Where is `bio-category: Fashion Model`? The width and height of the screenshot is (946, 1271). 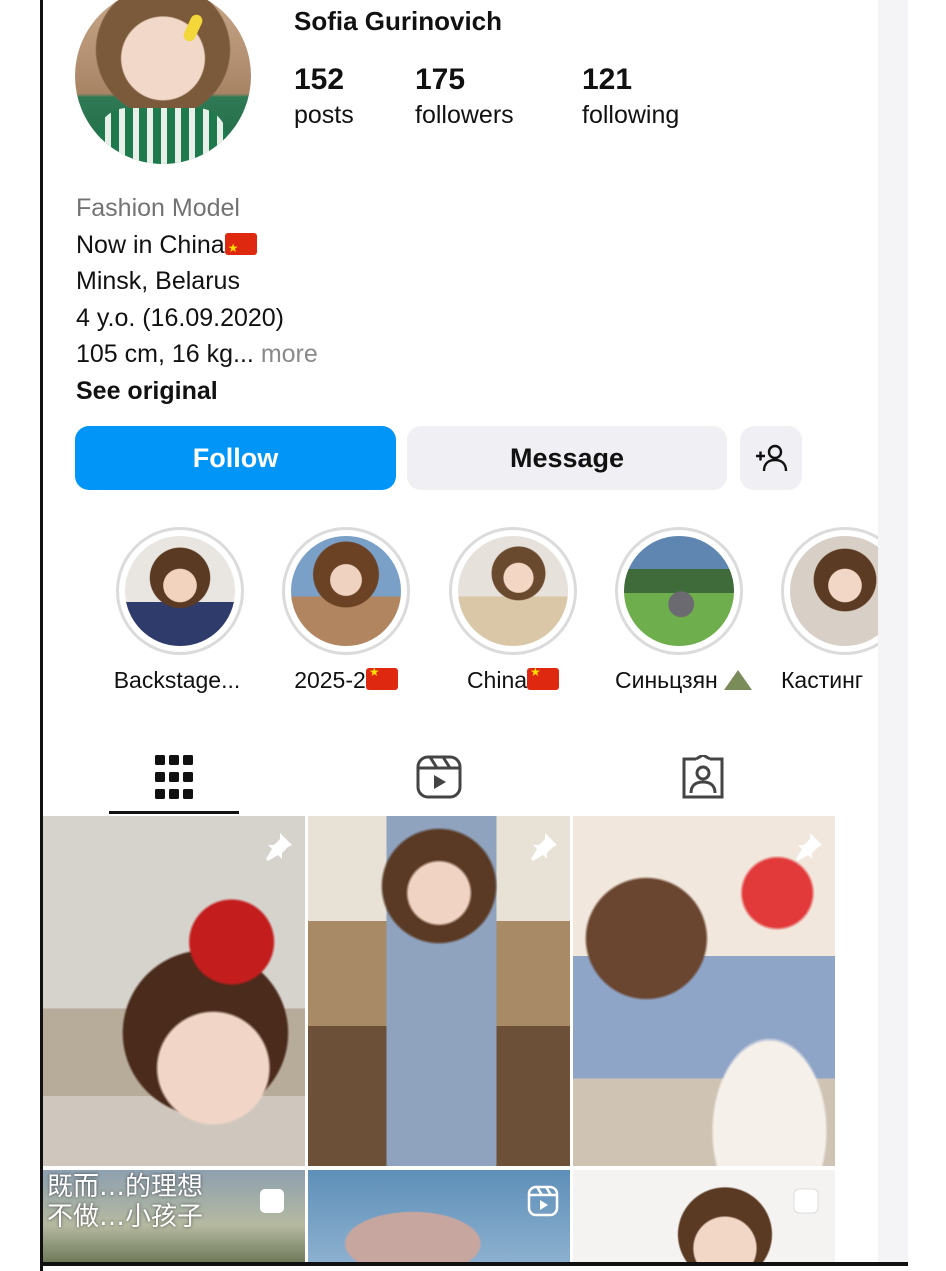 bio-category: Fashion Model is located at coordinates (158, 208).